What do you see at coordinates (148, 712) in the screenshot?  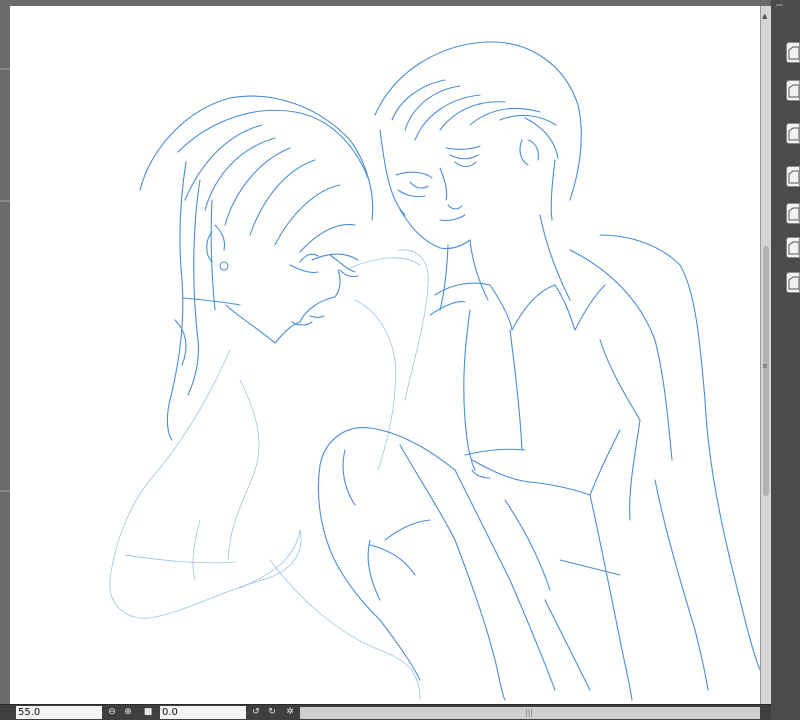 I see `fit-screen-icon: ■` at bounding box center [148, 712].